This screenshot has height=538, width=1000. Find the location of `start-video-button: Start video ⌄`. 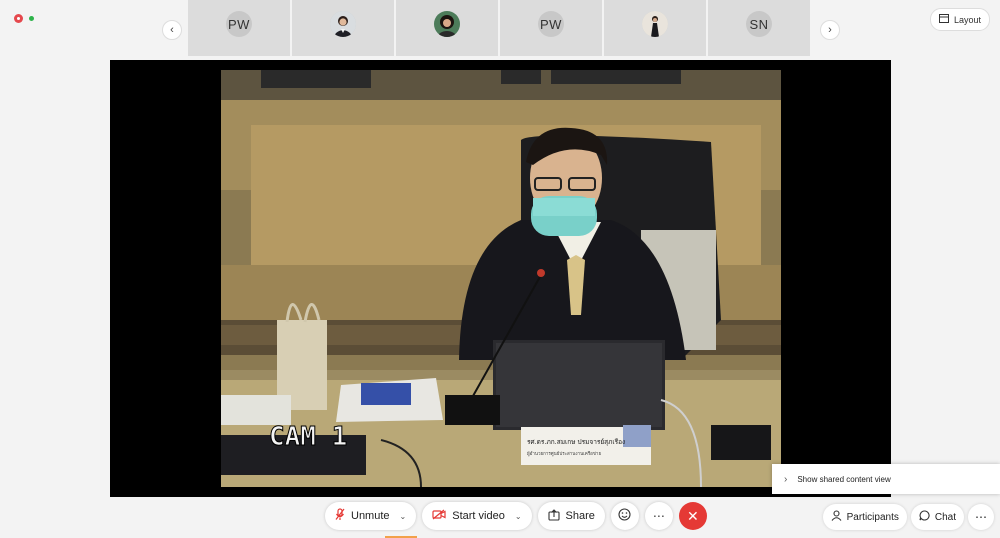

start-video-button: Start video ⌄ is located at coordinates (477, 516).